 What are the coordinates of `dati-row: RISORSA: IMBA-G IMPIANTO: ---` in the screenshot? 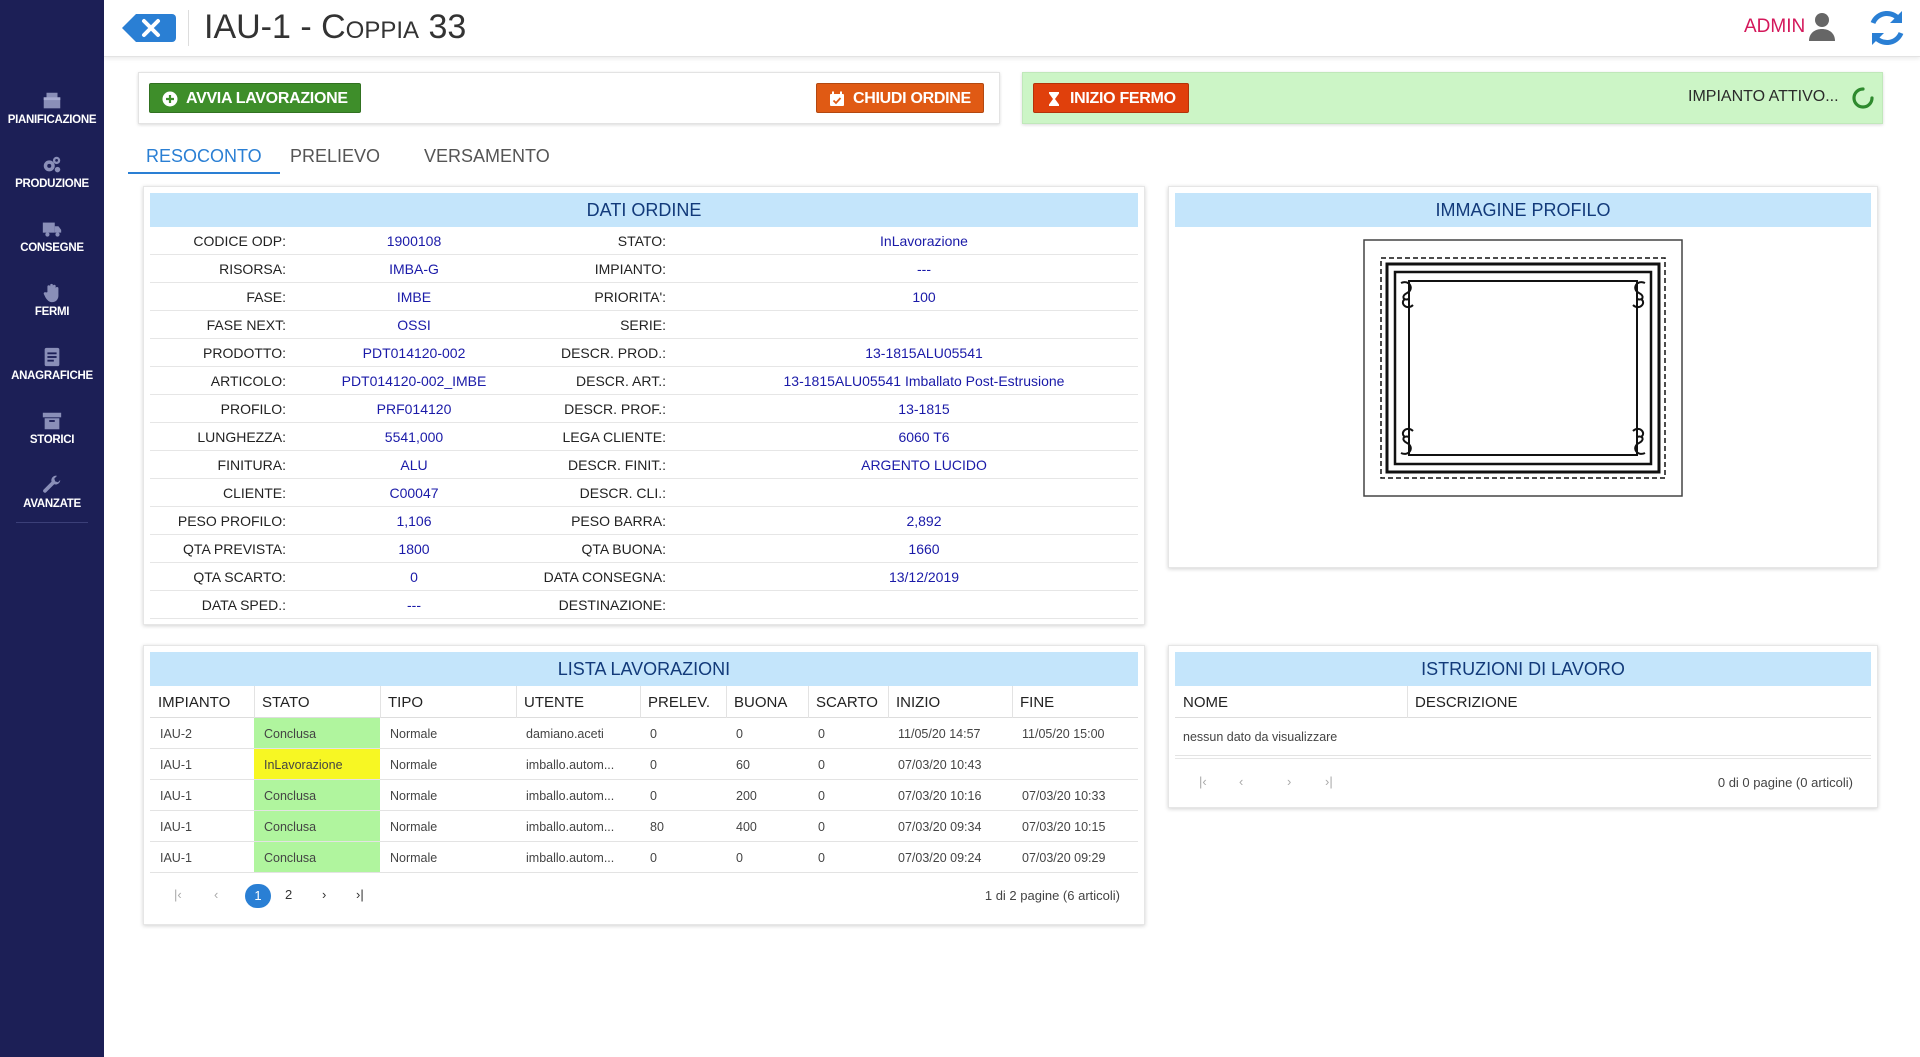 It's located at (644, 269).